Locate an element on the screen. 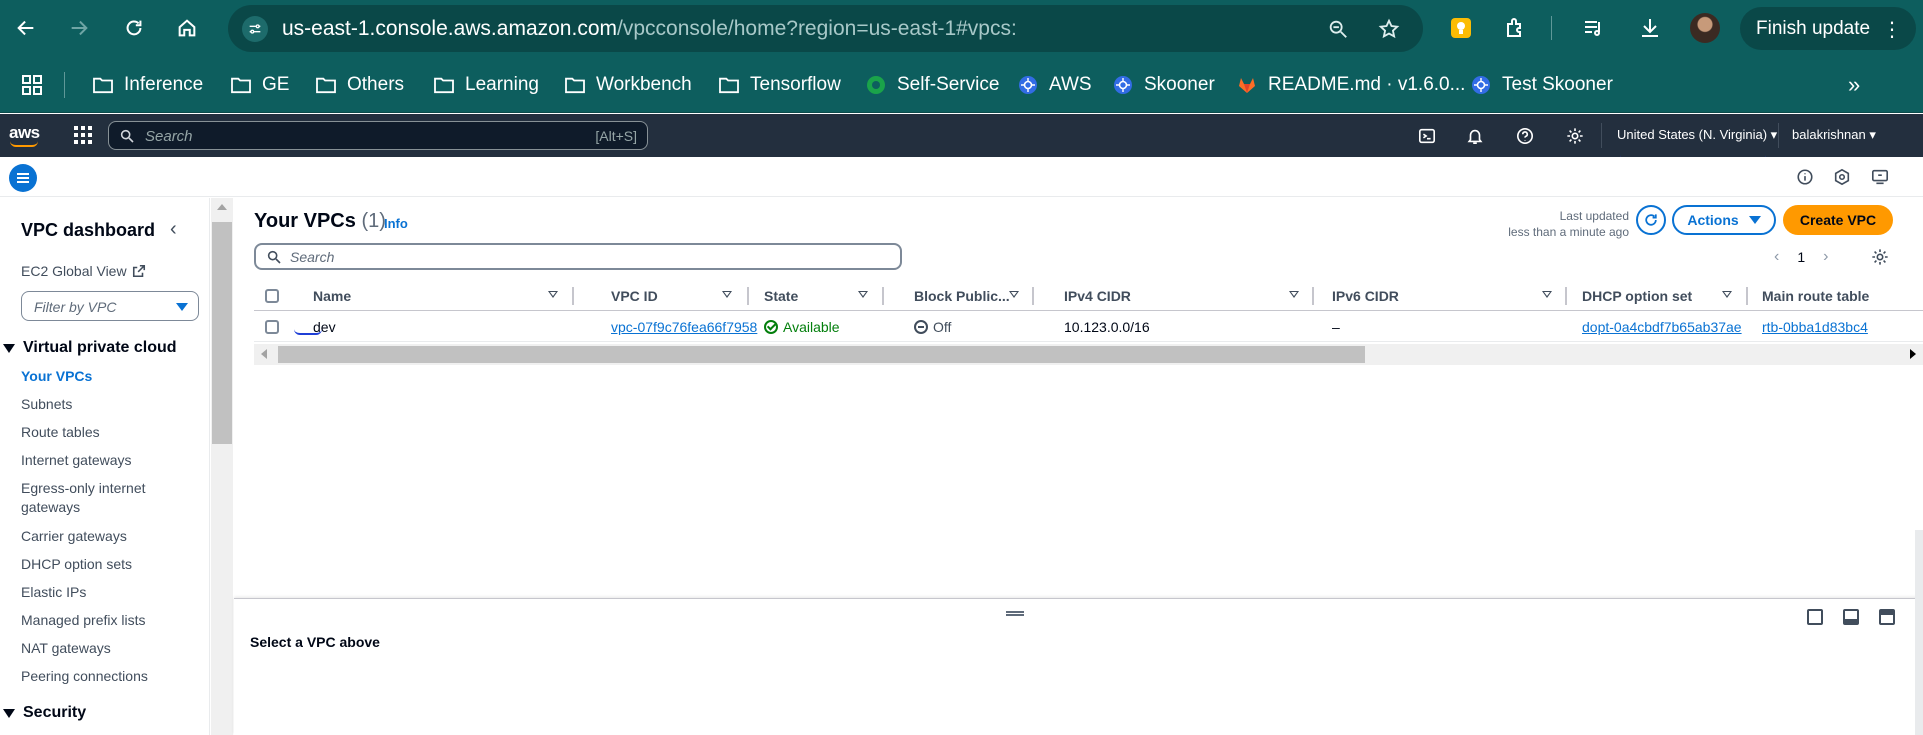 The image size is (1923, 735). bookmark-others: Others is located at coordinates (359, 85).